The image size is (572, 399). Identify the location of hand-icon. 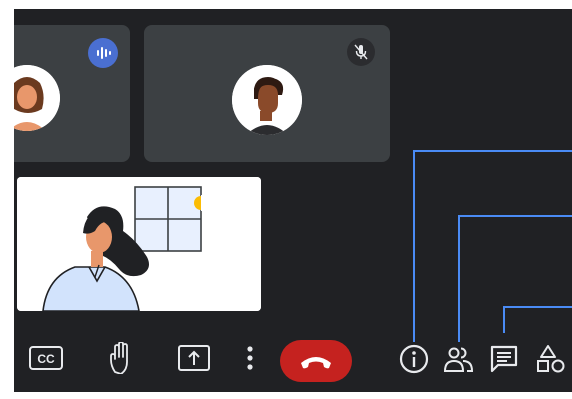
(119, 358).